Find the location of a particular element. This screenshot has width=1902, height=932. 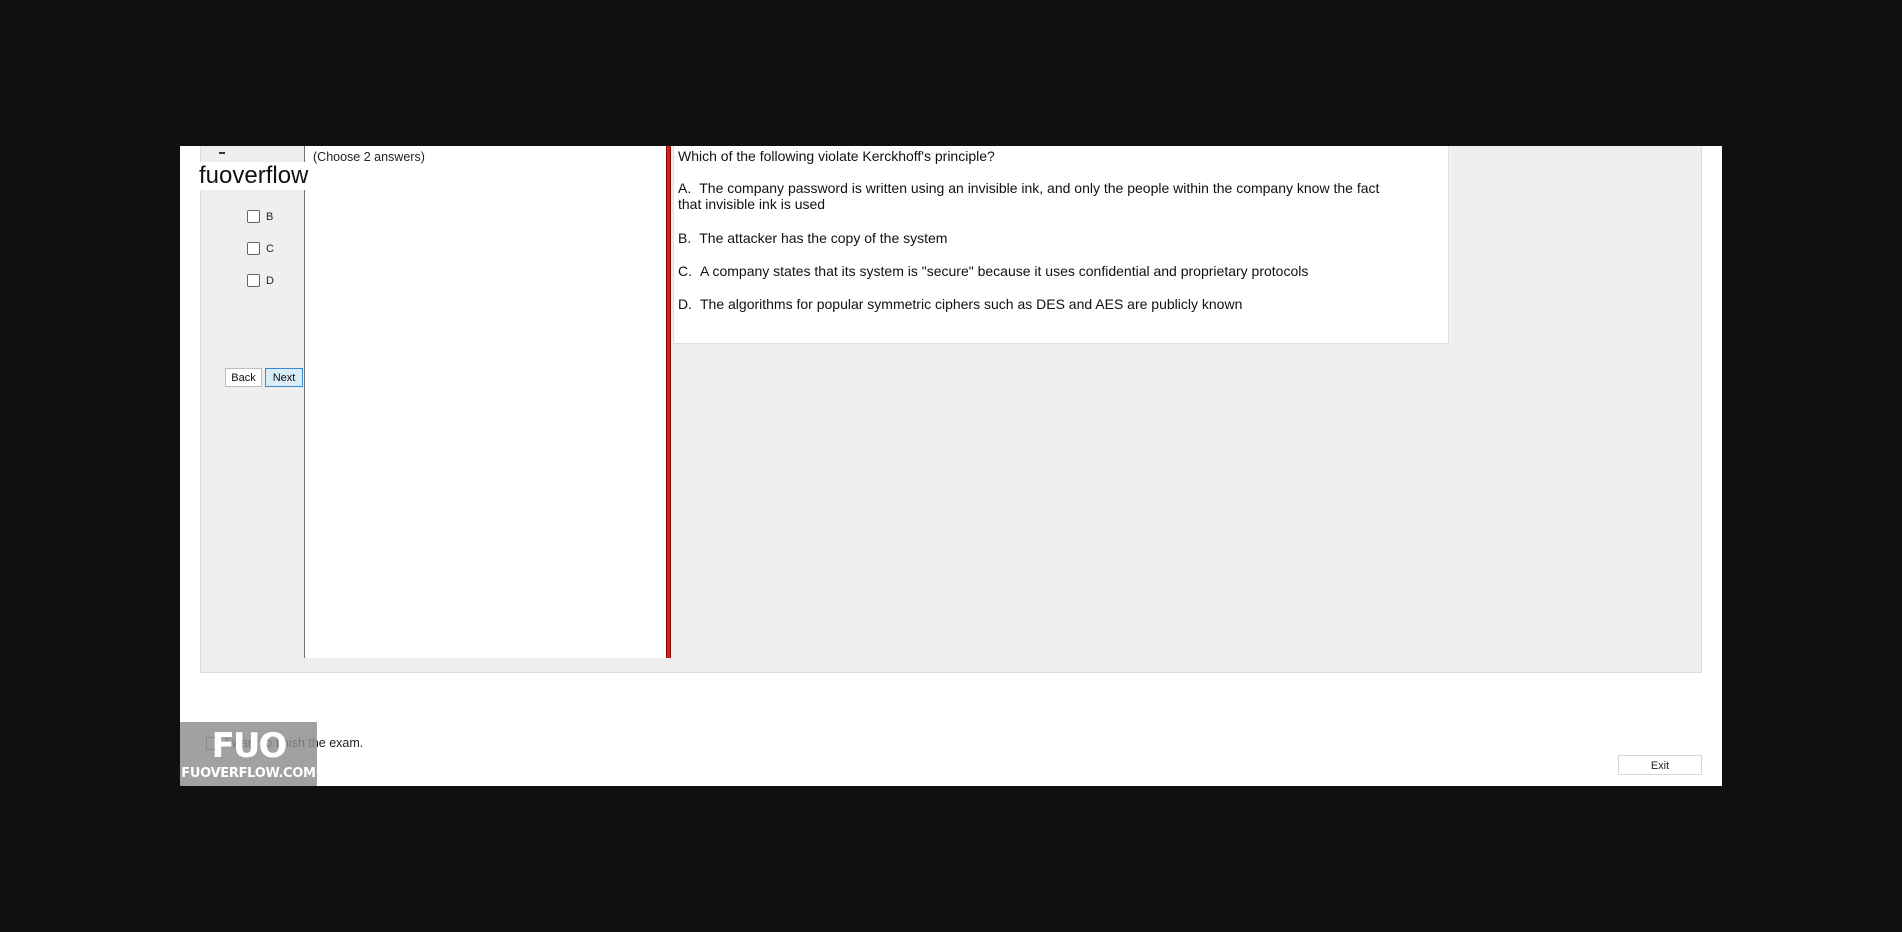

option-text: The attacker has the copy of the system is located at coordinates (823, 238).